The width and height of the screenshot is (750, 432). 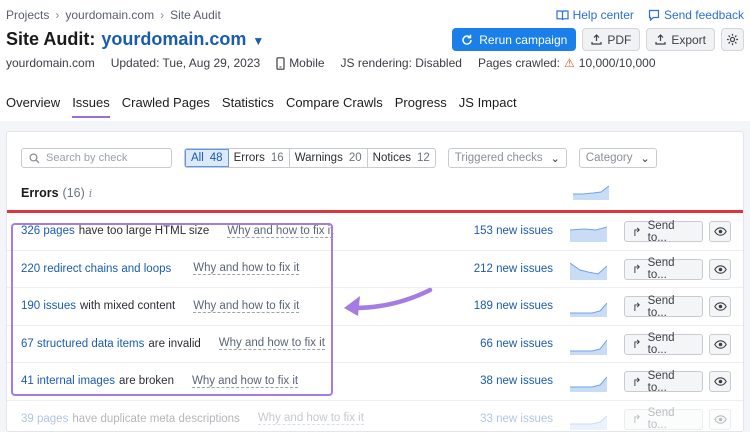 I want to click on info-icon: i, so click(x=91, y=193).